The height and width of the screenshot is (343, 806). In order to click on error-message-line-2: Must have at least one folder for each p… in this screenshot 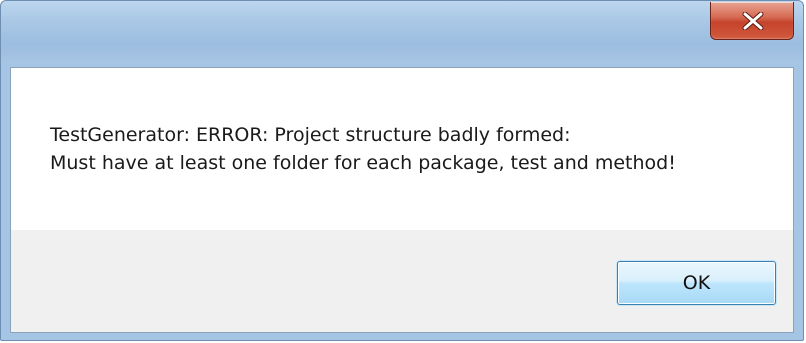, I will do `click(363, 163)`.